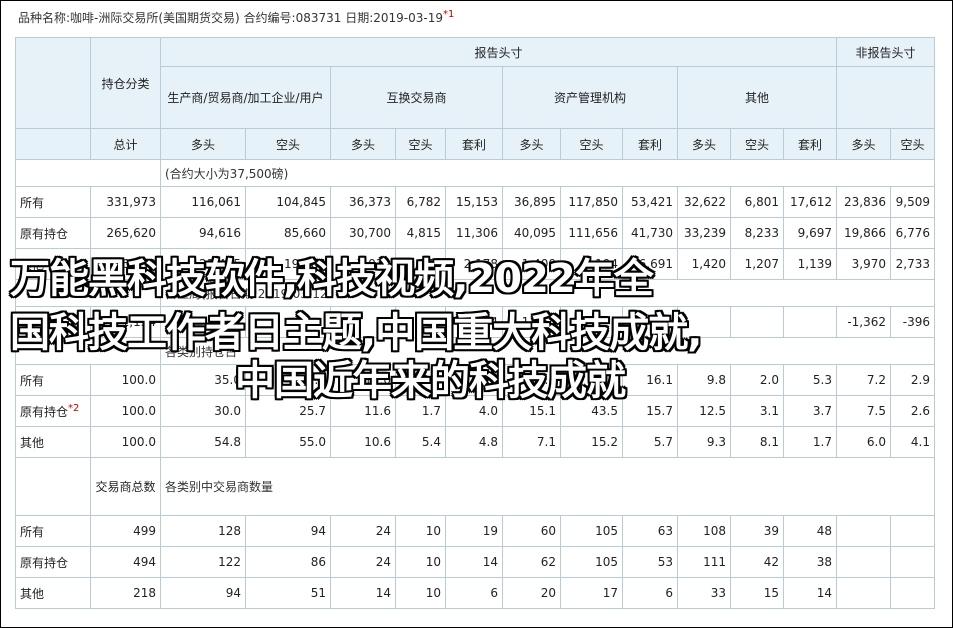  What do you see at coordinates (203, 411) in the screenshot?
I see `cell: 30.0` at bounding box center [203, 411].